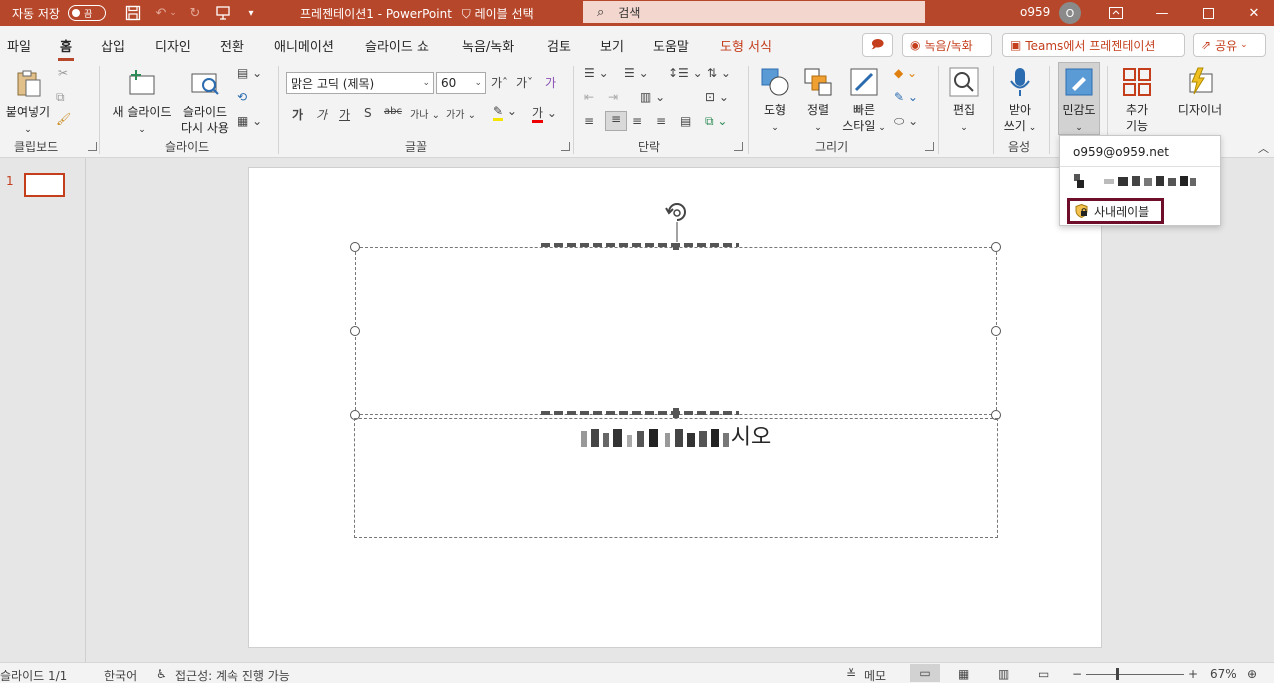 The width and height of the screenshot is (1274, 683). I want to click on tab-transitions: 전환, so click(232, 45).